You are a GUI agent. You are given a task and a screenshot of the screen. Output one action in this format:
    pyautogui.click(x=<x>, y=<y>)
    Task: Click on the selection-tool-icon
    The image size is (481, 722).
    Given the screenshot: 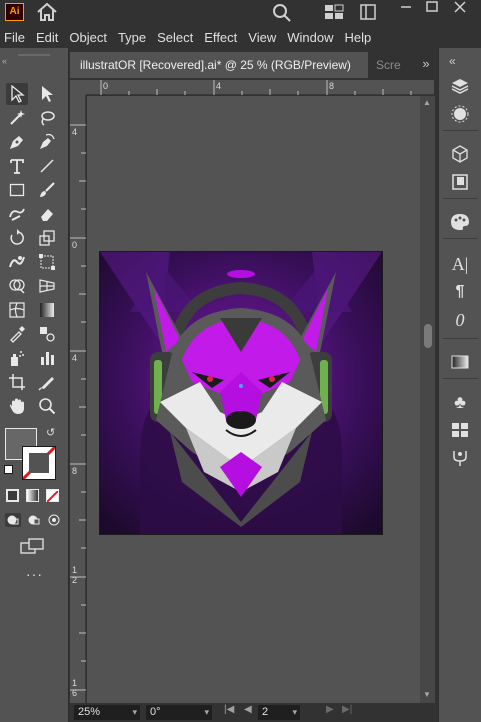 What is the action you would take?
    pyautogui.click(x=17, y=94)
    